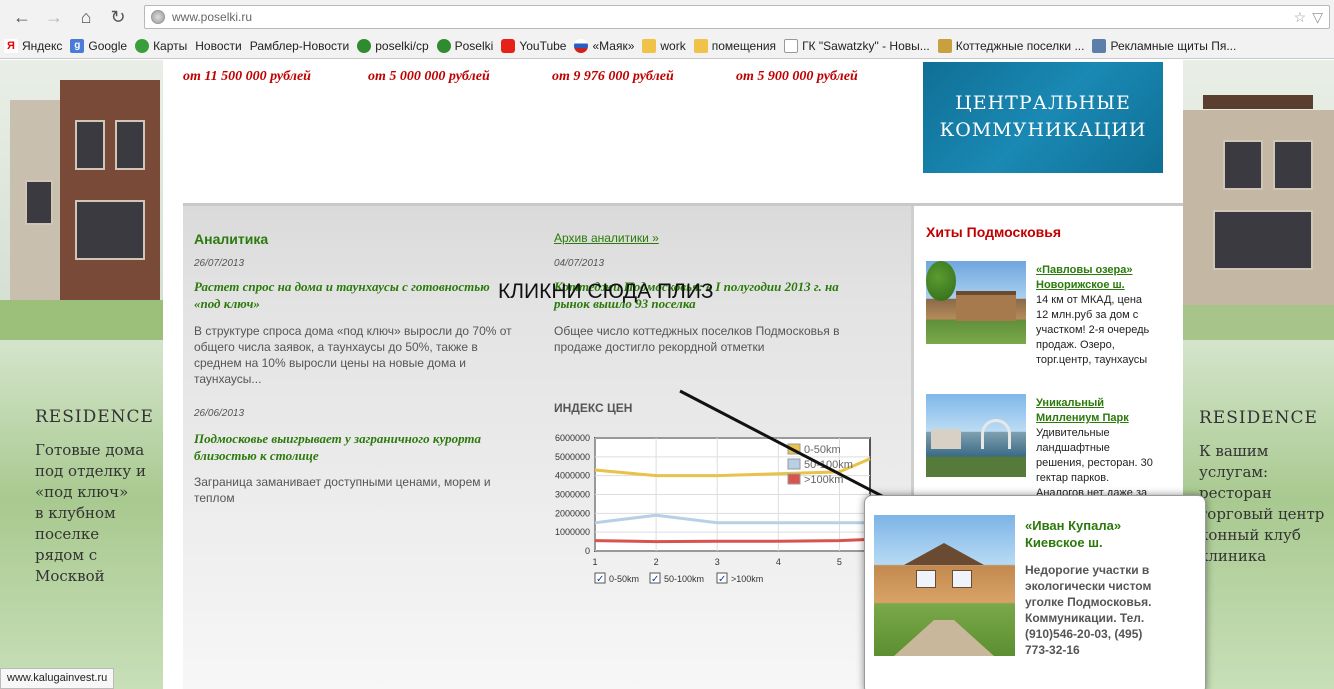  Describe the element at coordinates (1073, 534) in the screenshot. I see `popup-title: «Иван Купала» Киевское ш.` at that location.